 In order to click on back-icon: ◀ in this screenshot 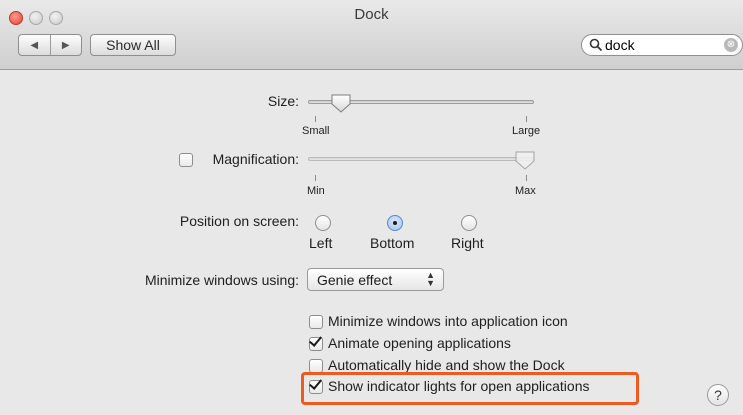, I will do `click(34, 45)`.